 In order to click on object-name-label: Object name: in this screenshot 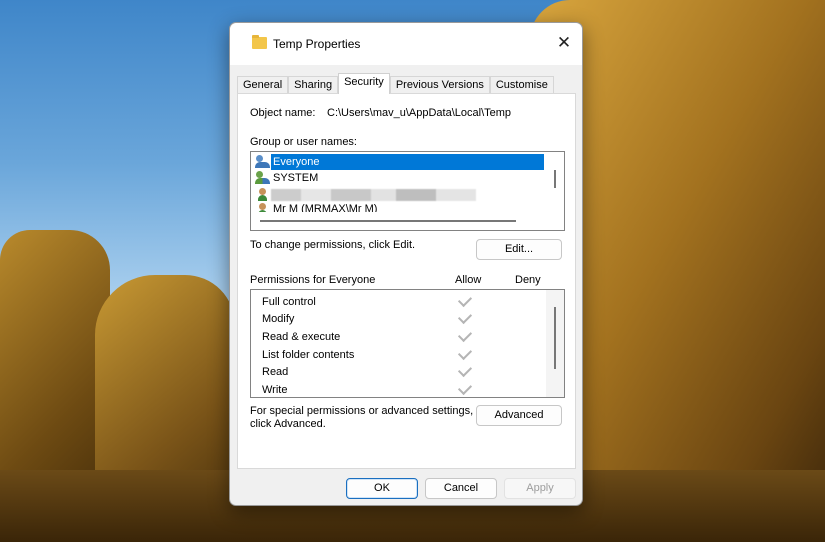, I will do `click(283, 113)`.